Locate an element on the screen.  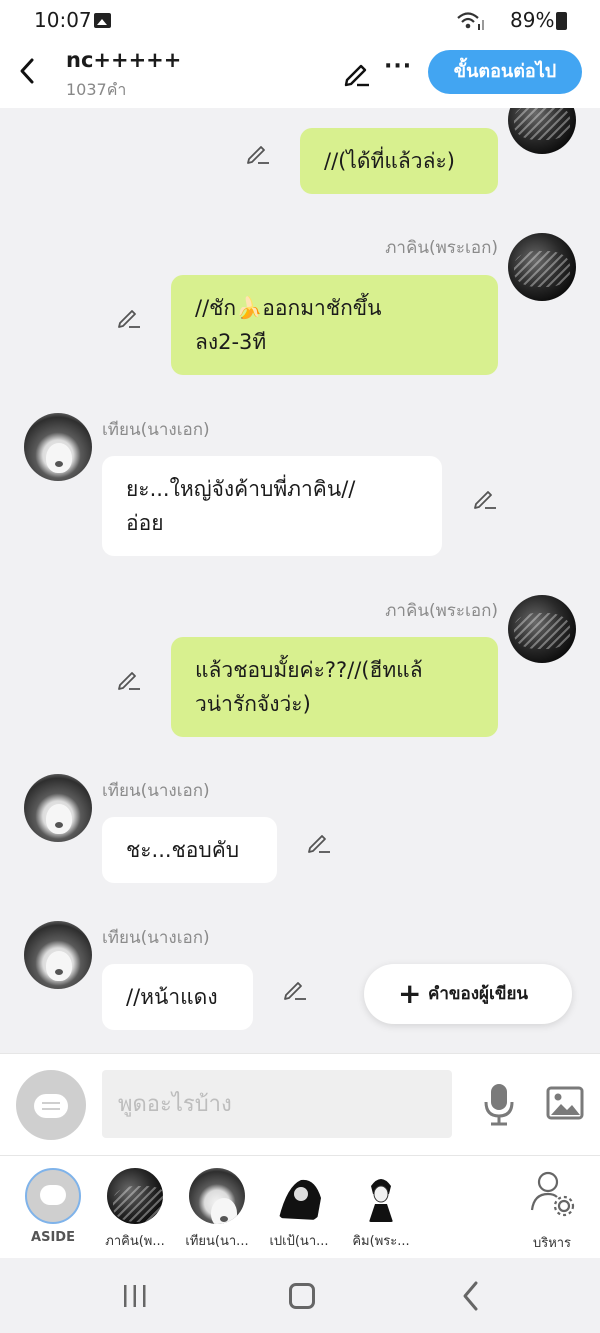
message-bubble: ยะ...ใหญ่จังค้าบพี่ภาคิน// อ่อย is located at coordinates (272, 506).